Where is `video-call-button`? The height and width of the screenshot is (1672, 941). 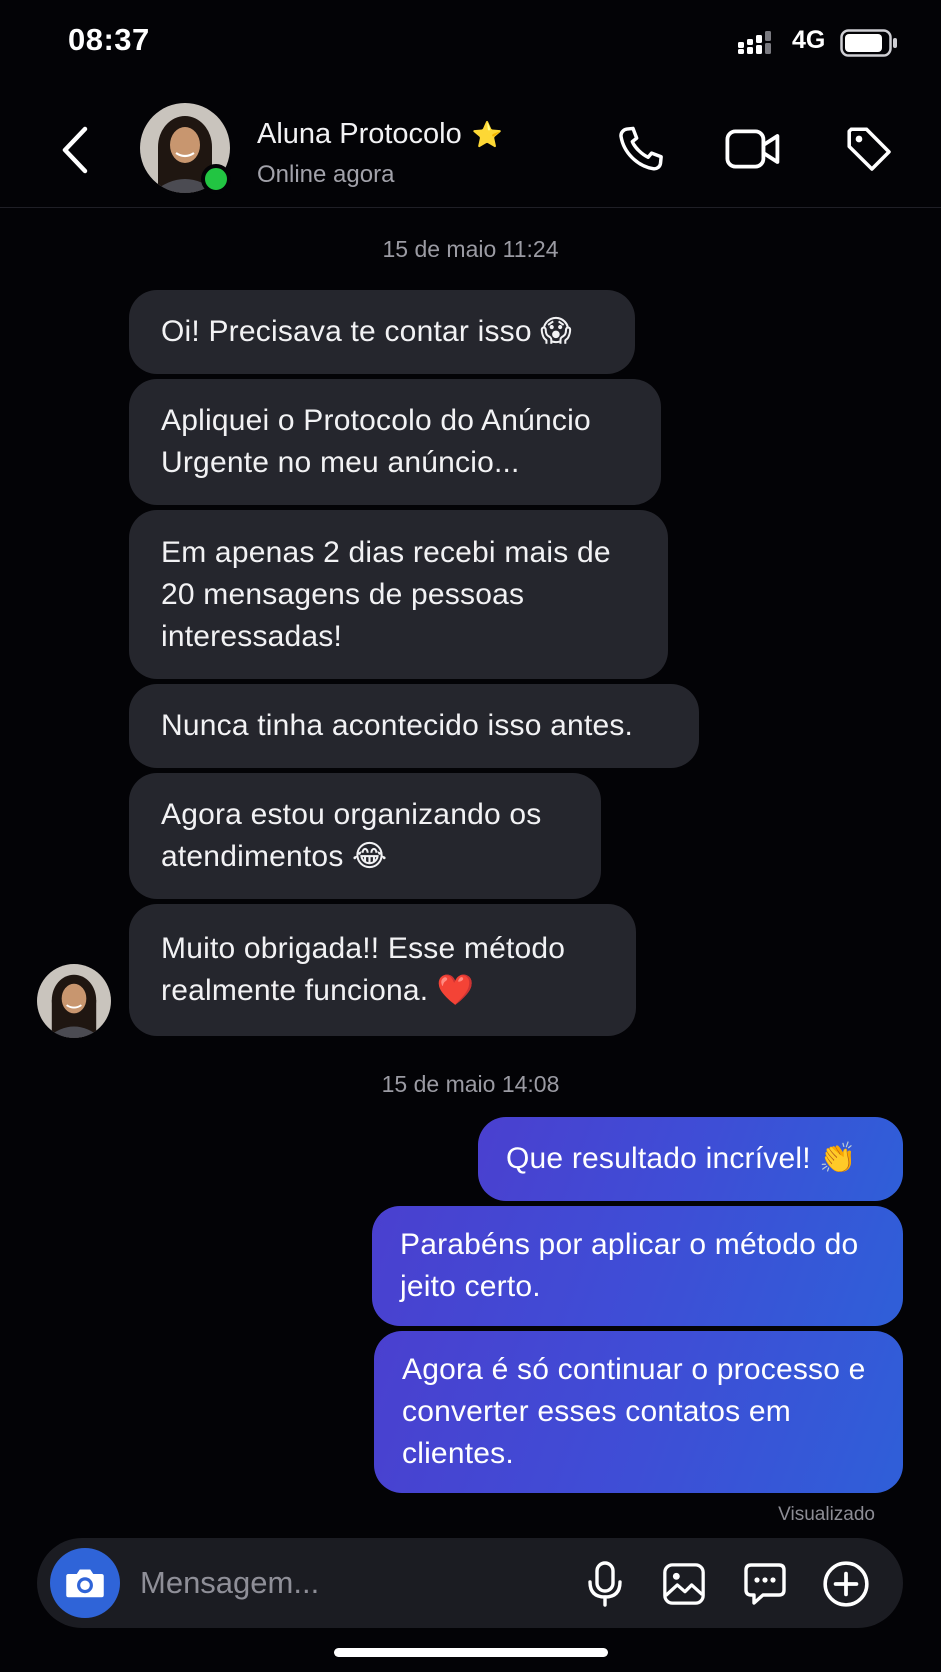
video-call-button is located at coordinates (753, 149).